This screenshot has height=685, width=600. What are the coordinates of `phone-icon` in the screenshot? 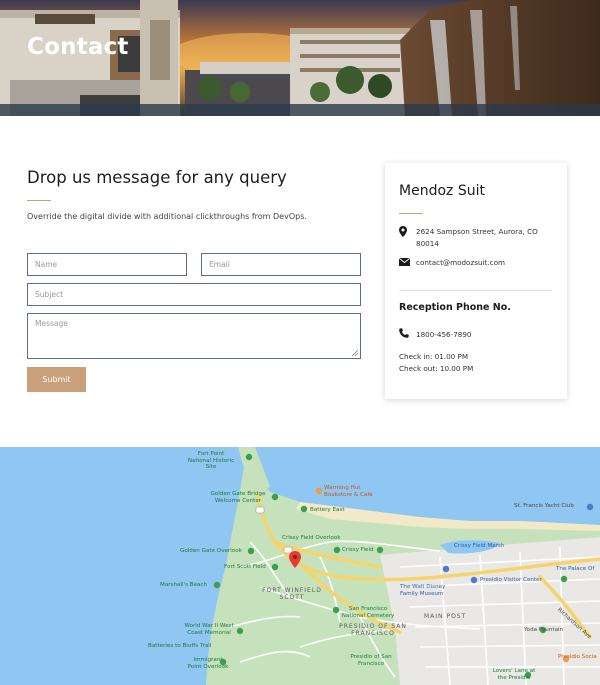 It's located at (404, 333).